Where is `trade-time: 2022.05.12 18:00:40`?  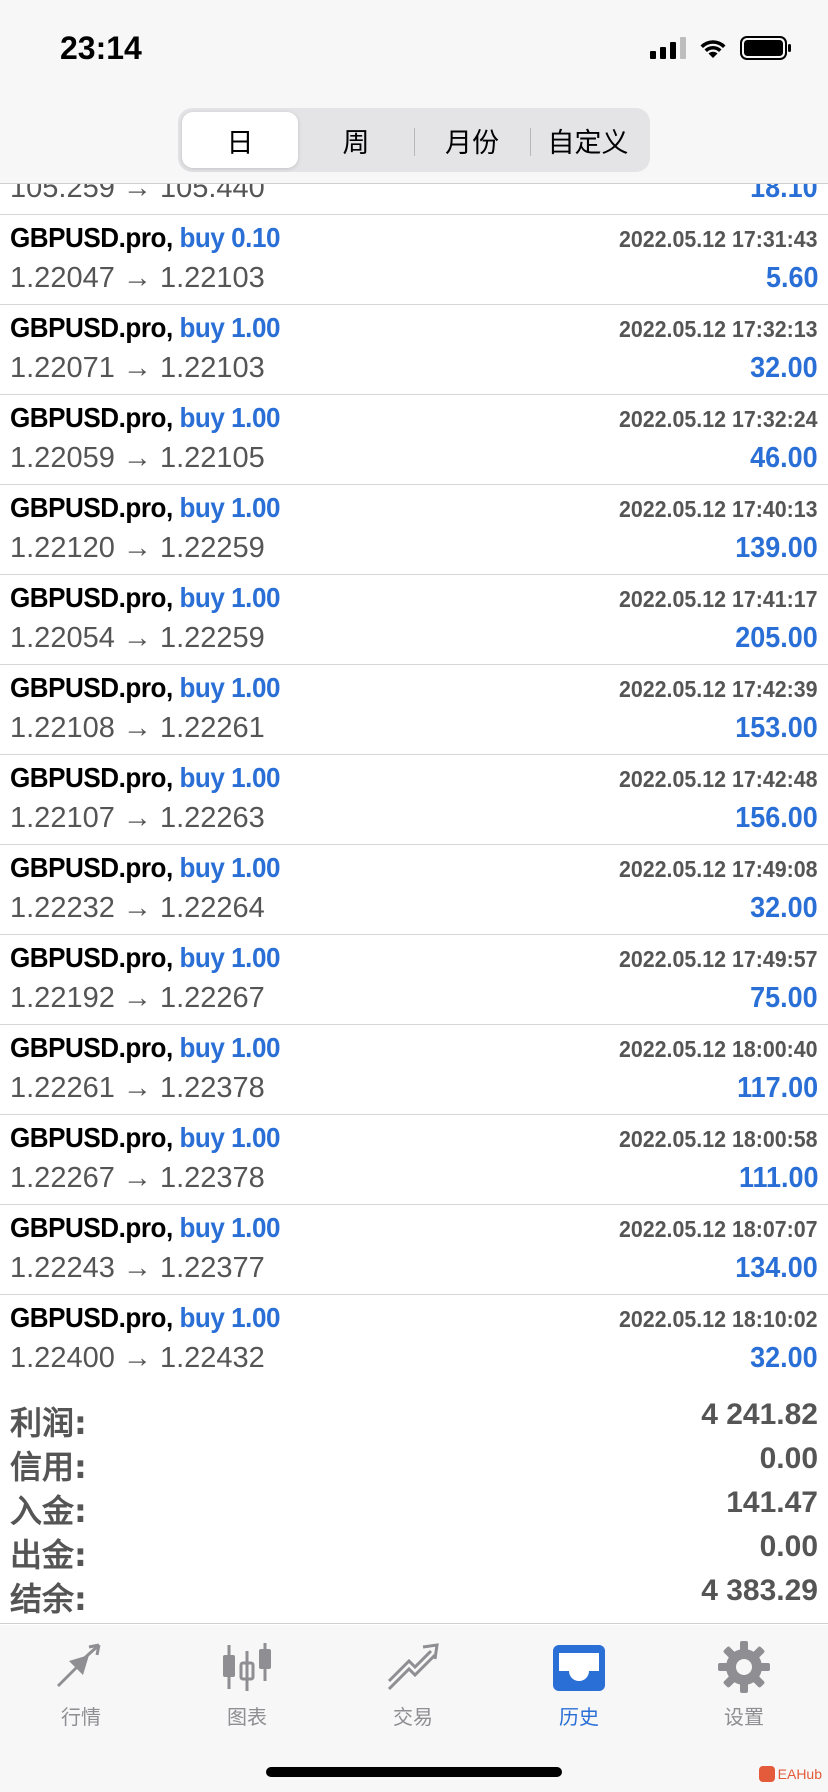
trade-time: 2022.05.12 18:00:40 is located at coordinates (718, 1049).